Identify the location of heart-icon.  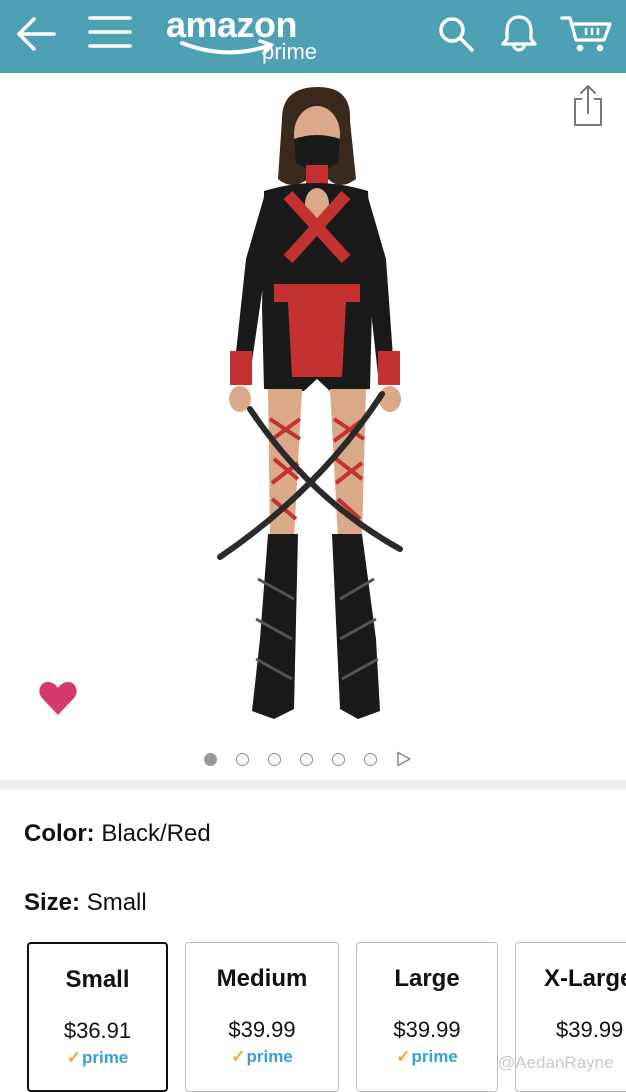
(58, 698).